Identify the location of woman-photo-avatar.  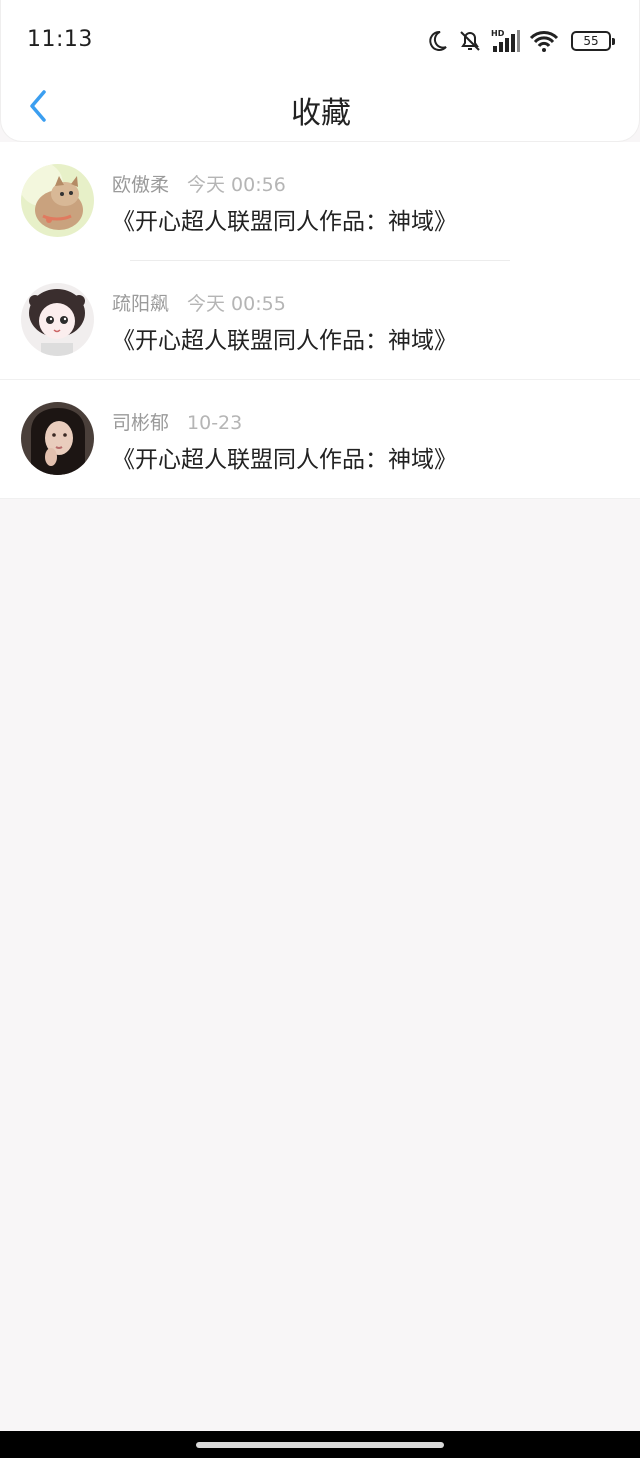
(57, 438).